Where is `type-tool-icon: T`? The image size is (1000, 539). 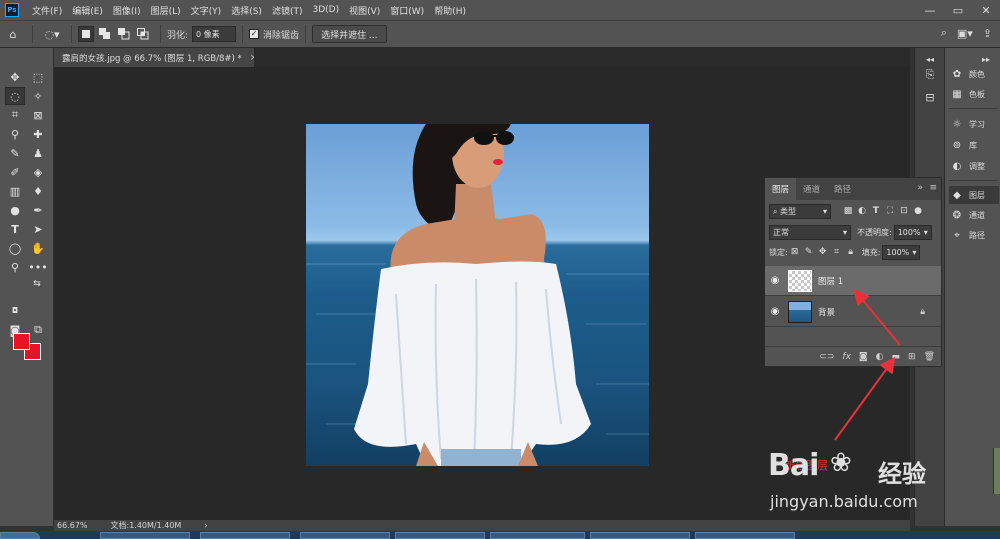
type-tool-icon: T is located at coordinates (15, 229).